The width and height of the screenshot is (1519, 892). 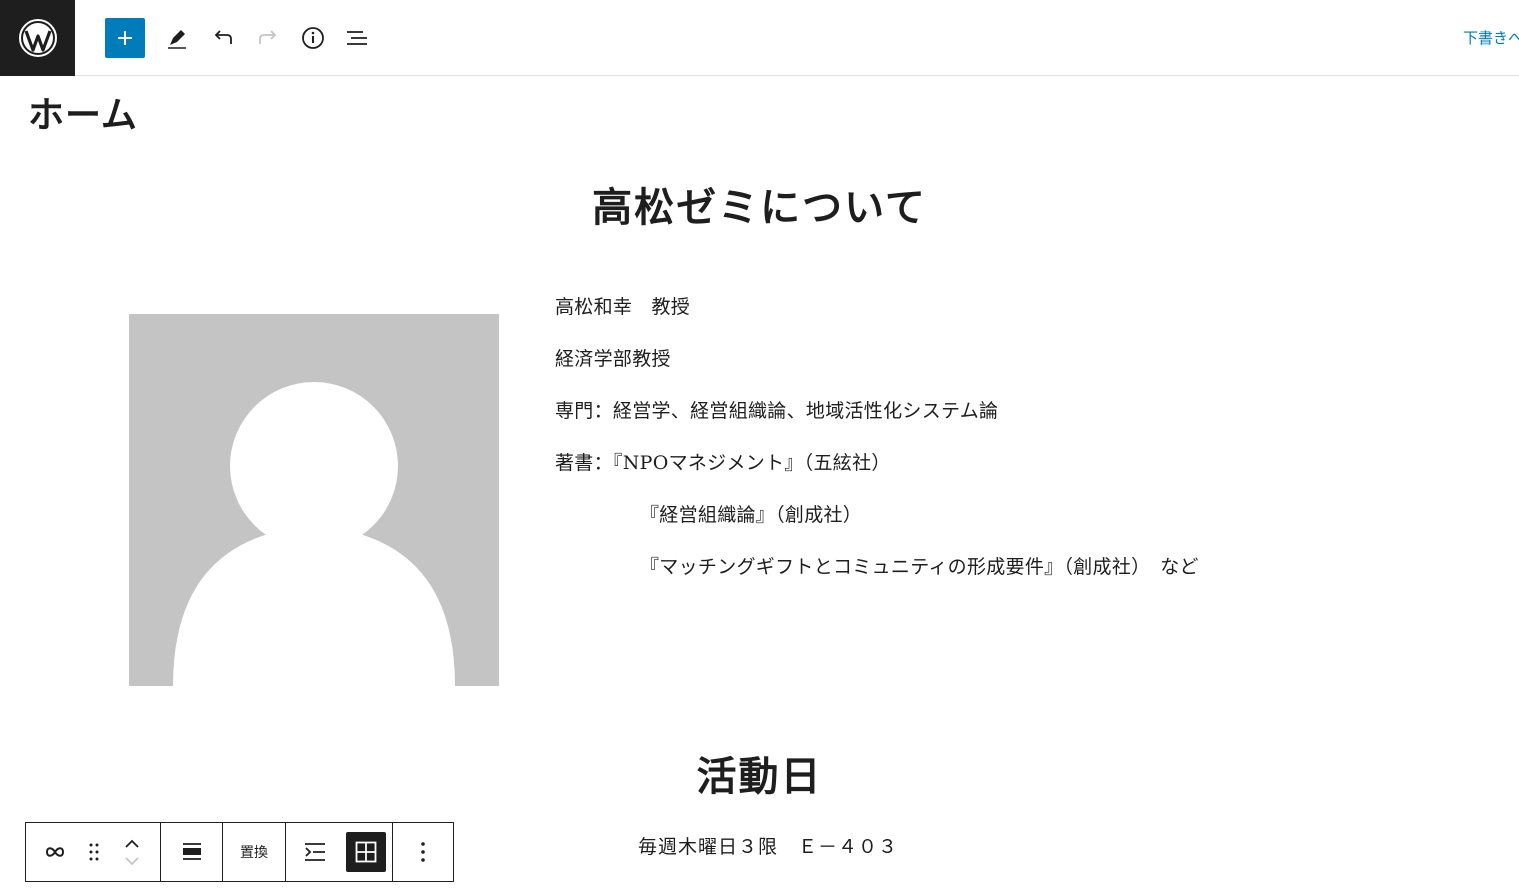 I want to click on block-toolbar-group-layout, so click(x=339, y=852).